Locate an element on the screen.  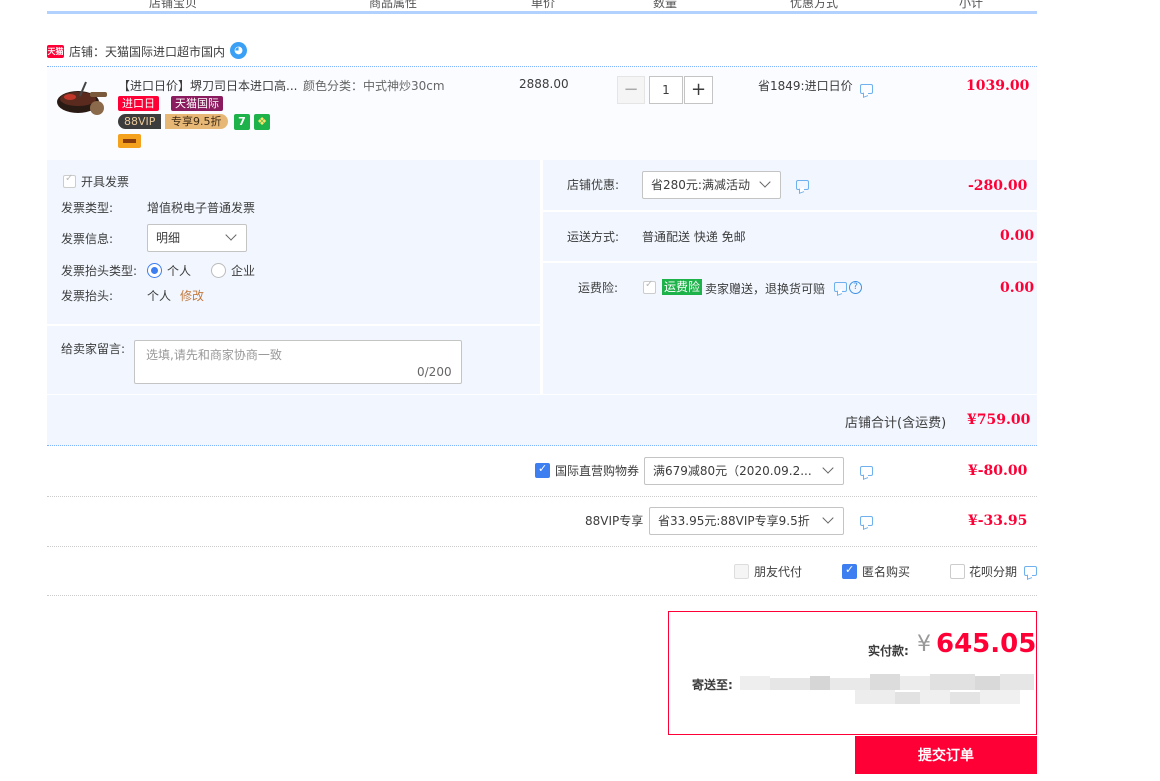
memo-placeholder: 选填,请先和商家协商一致 is located at coordinates (214, 355).